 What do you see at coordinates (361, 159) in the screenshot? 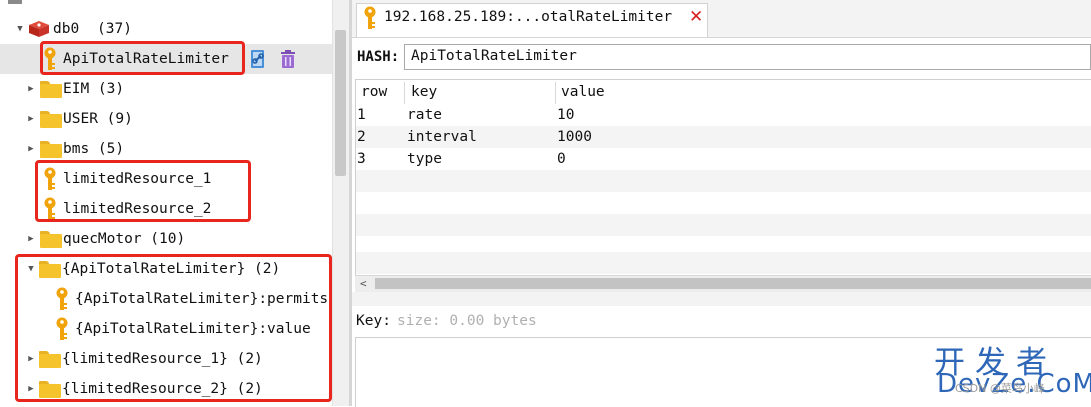
I see `cell-row: 3` at bounding box center [361, 159].